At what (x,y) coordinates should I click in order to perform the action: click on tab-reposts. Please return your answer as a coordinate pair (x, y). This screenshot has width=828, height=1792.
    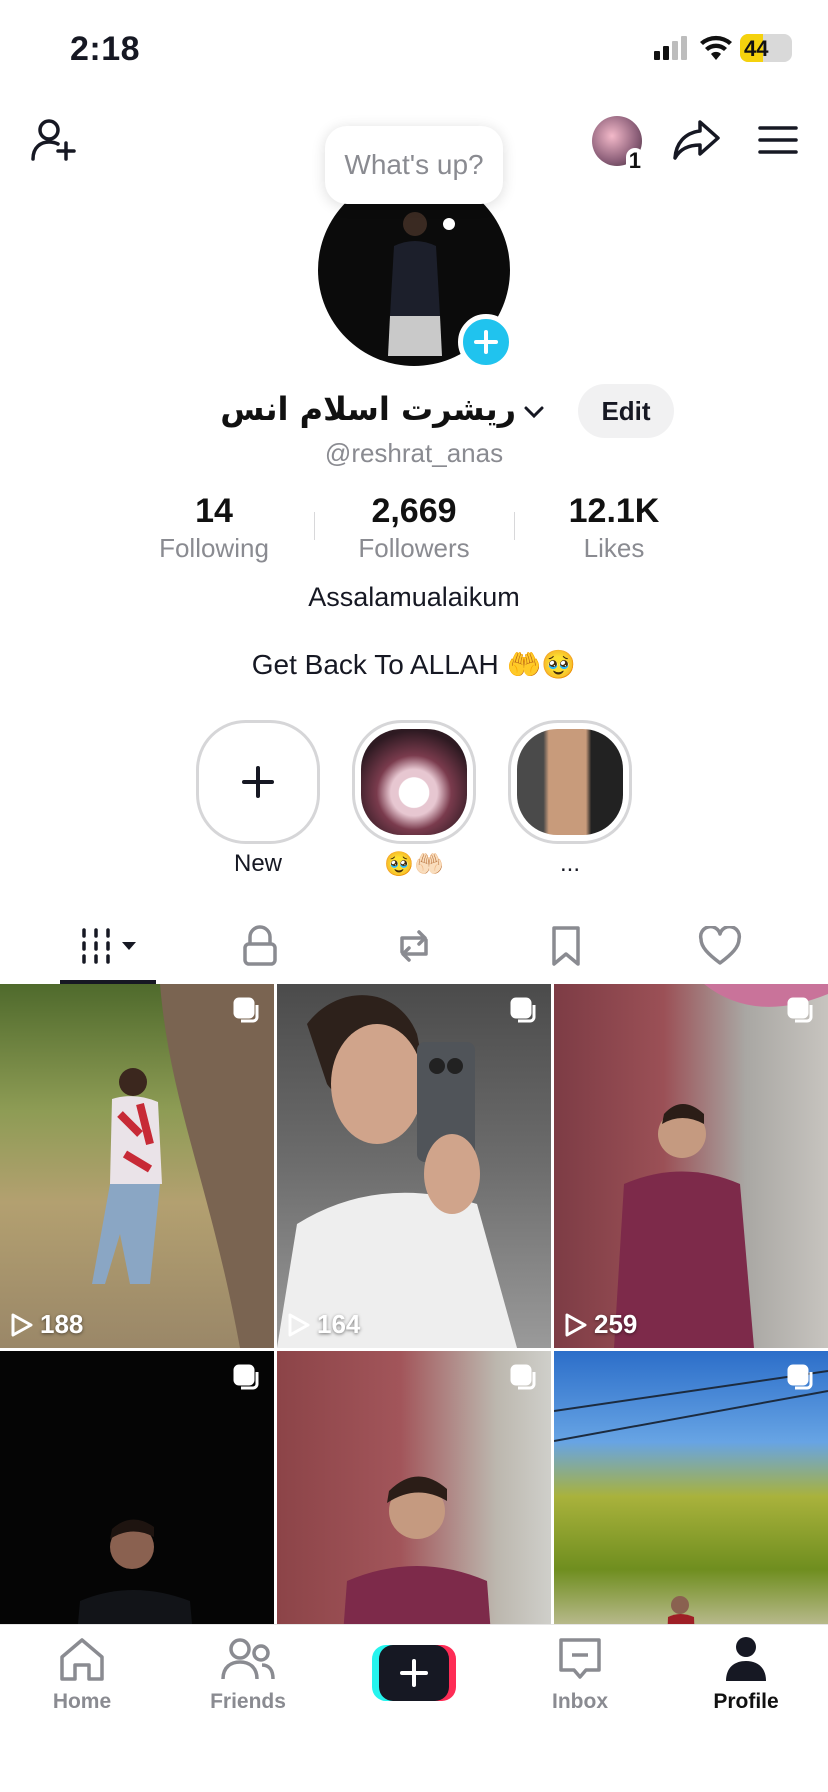
    Looking at the image, I should click on (414, 946).